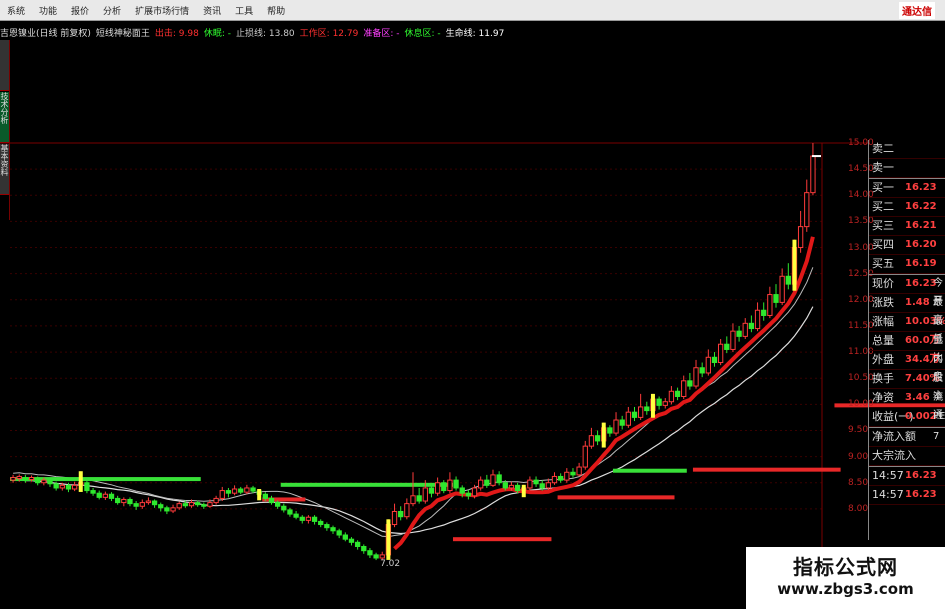  Describe the element at coordinates (907, 405) in the screenshot. I see `quote-row: 净资 3.46 流通` at that location.